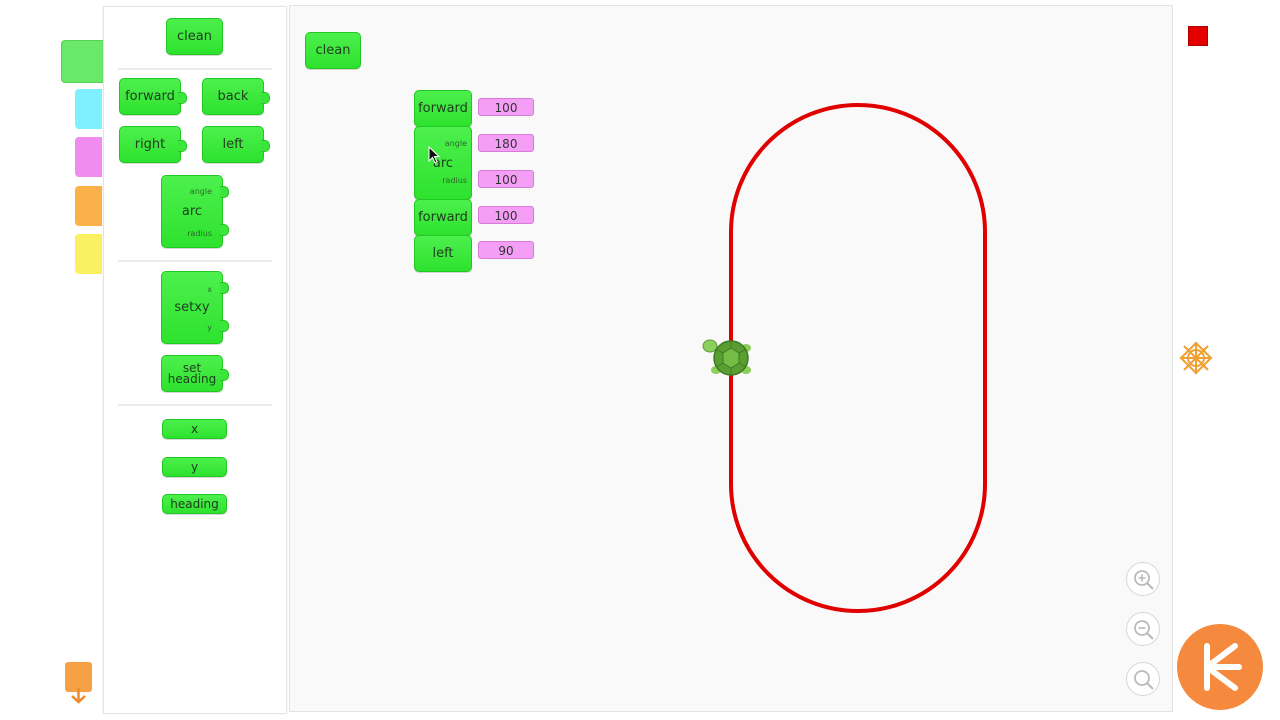  I want to click on arc-radius-input: 100, so click(506, 179).